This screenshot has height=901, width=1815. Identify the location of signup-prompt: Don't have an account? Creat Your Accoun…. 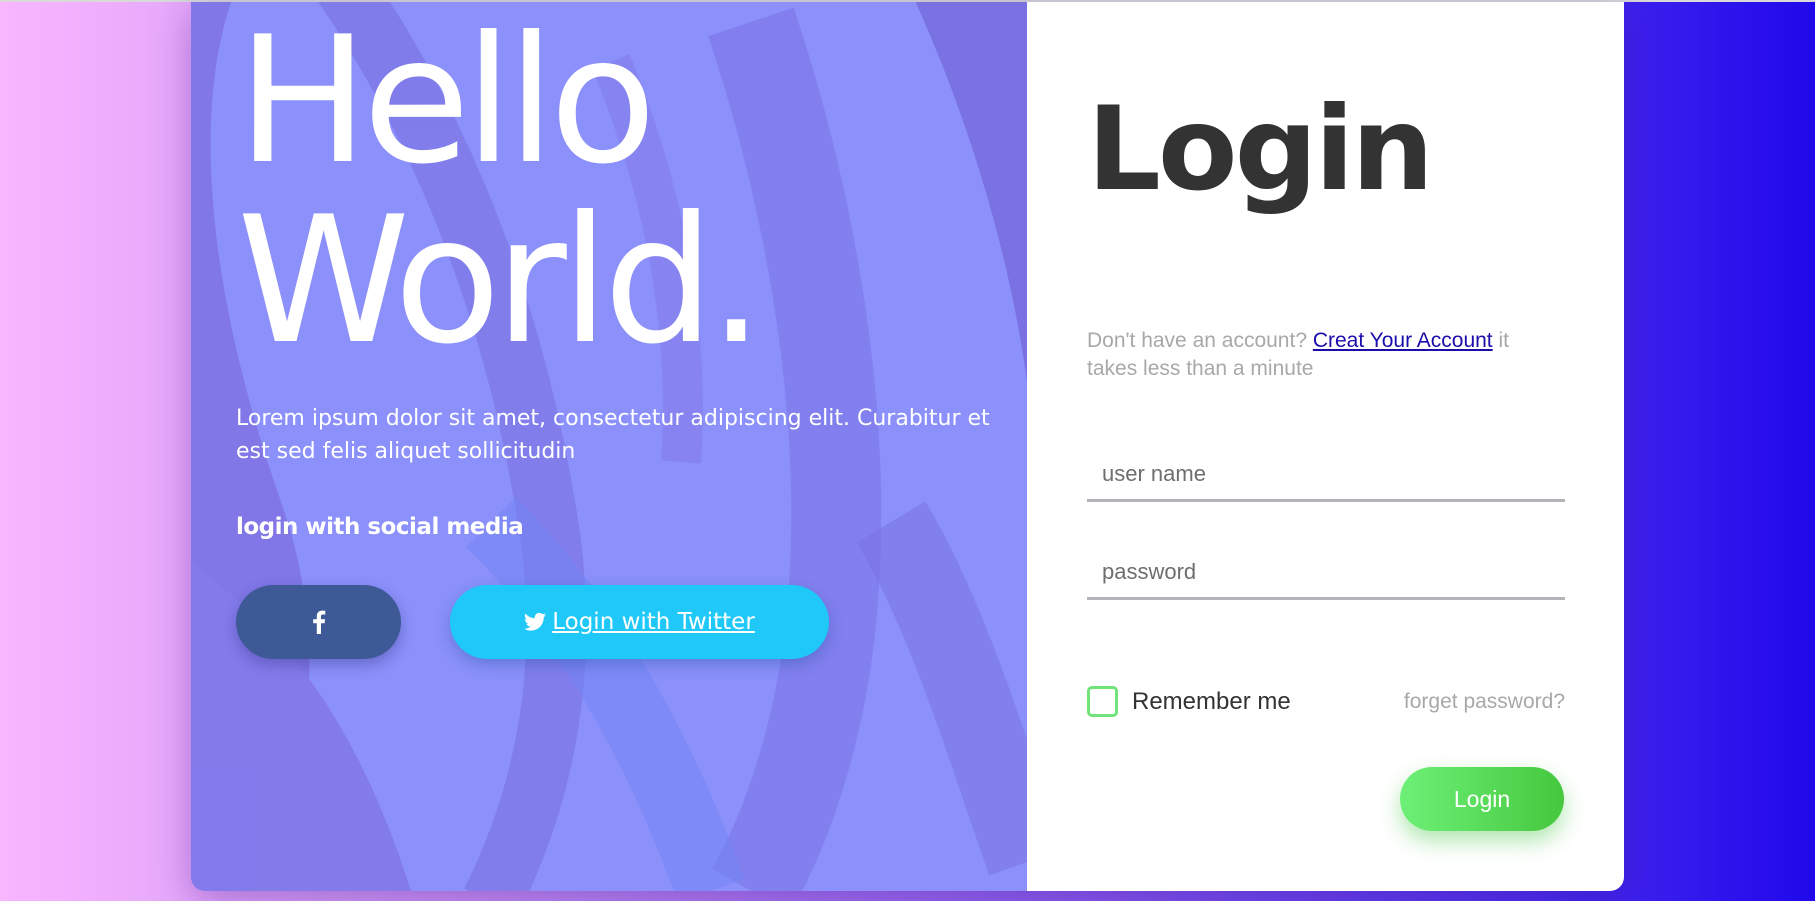
(1322, 355).